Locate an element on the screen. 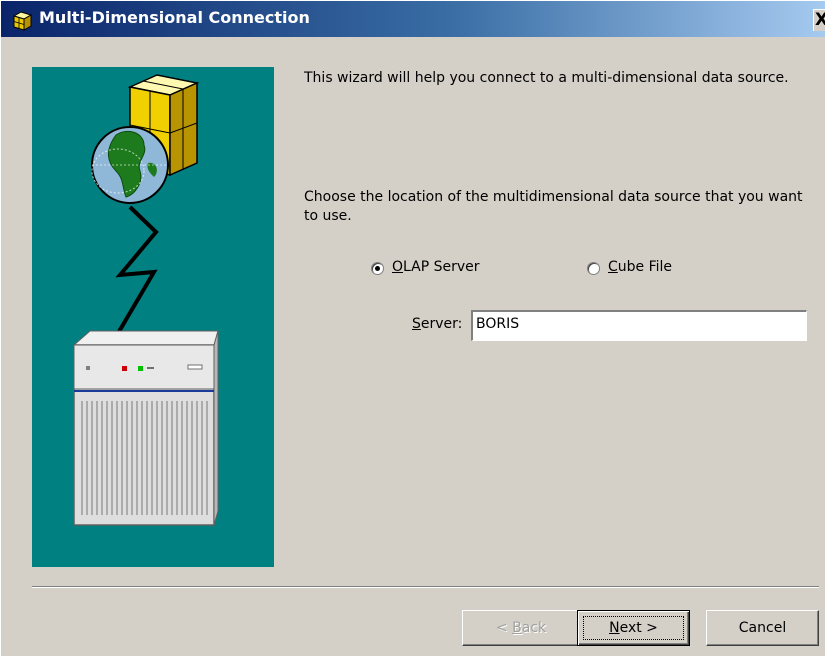  cube-icon is located at coordinates (22, 20).